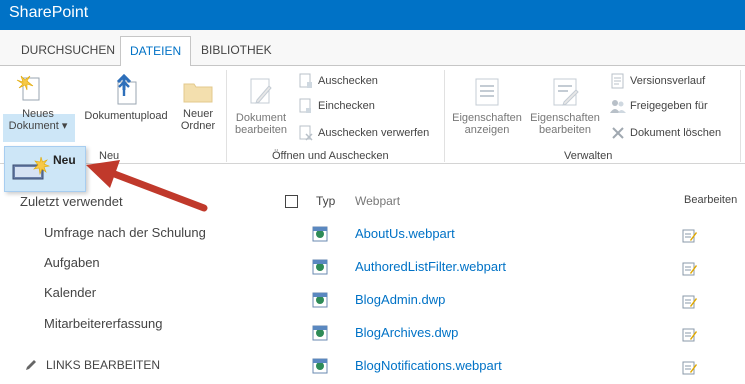 This screenshot has width=745, height=384. What do you see at coordinates (31, 365) in the screenshot?
I see `pencil-icon` at bounding box center [31, 365].